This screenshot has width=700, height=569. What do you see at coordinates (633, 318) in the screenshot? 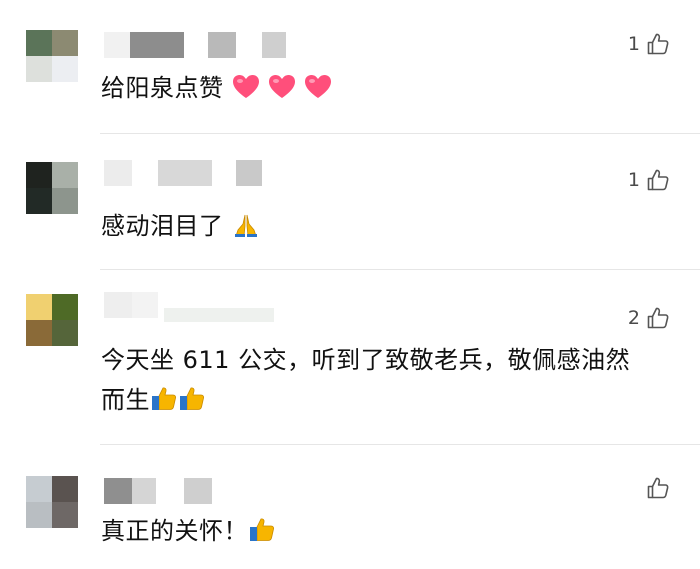
I see `like-count: 2` at bounding box center [633, 318].